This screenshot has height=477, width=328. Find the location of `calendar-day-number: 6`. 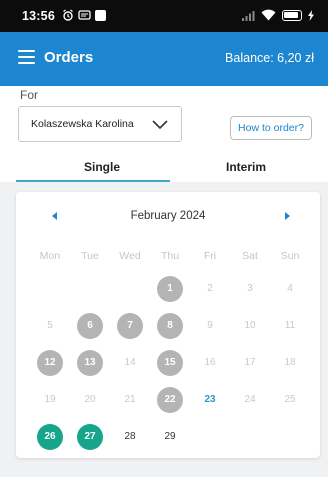

calendar-day-number: 6 is located at coordinates (90, 325).